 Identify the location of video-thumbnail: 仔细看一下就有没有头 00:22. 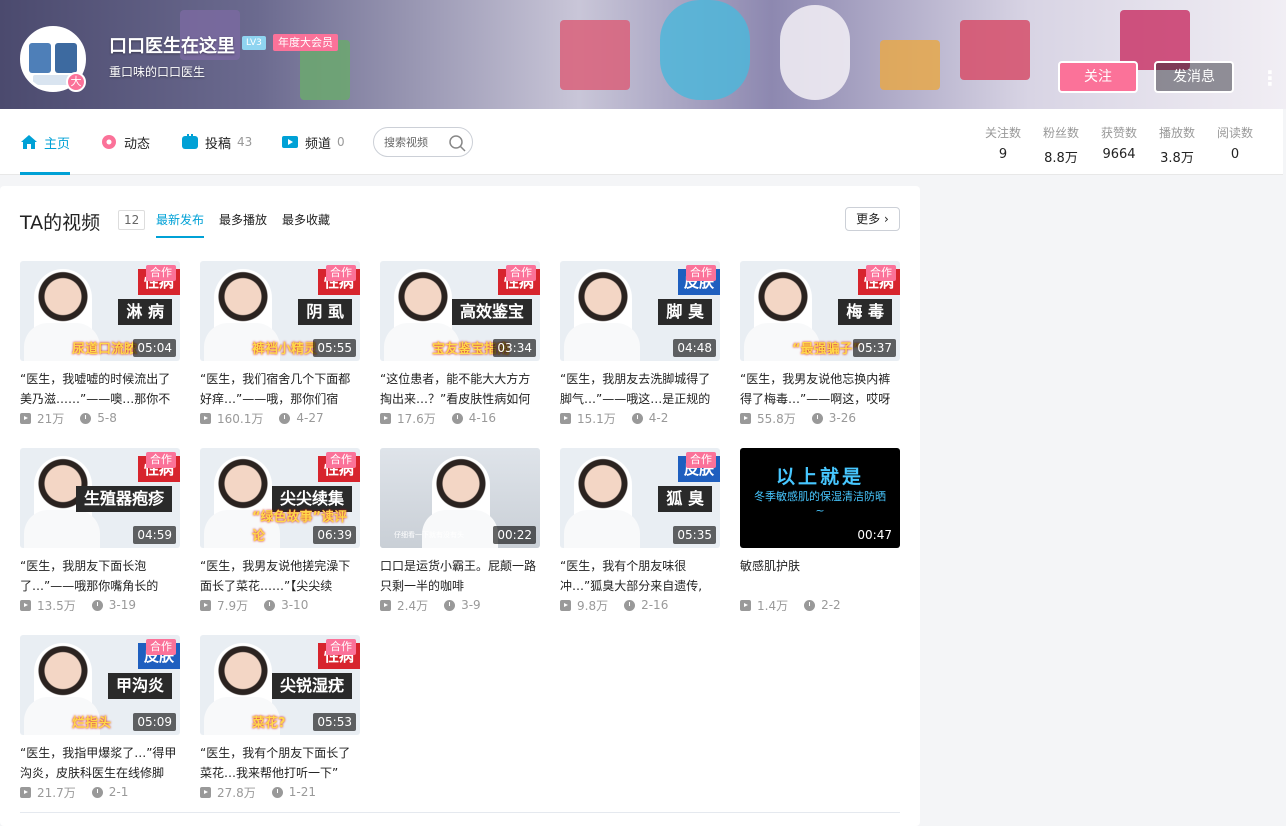
(460, 498).